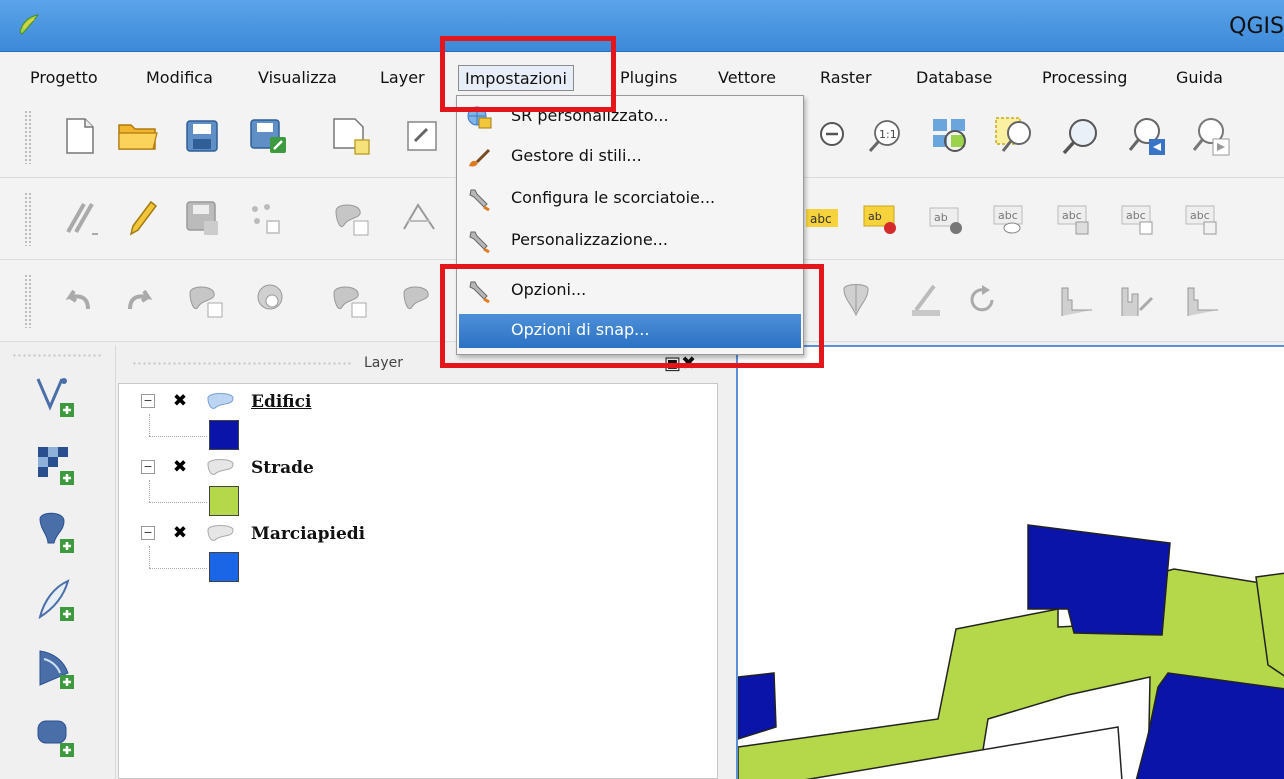 The height and width of the screenshot is (779, 1284). What do you see at coordinates (78, 300) in the screenshot?
I see `undo-icon` at bounding box center [78, 300].